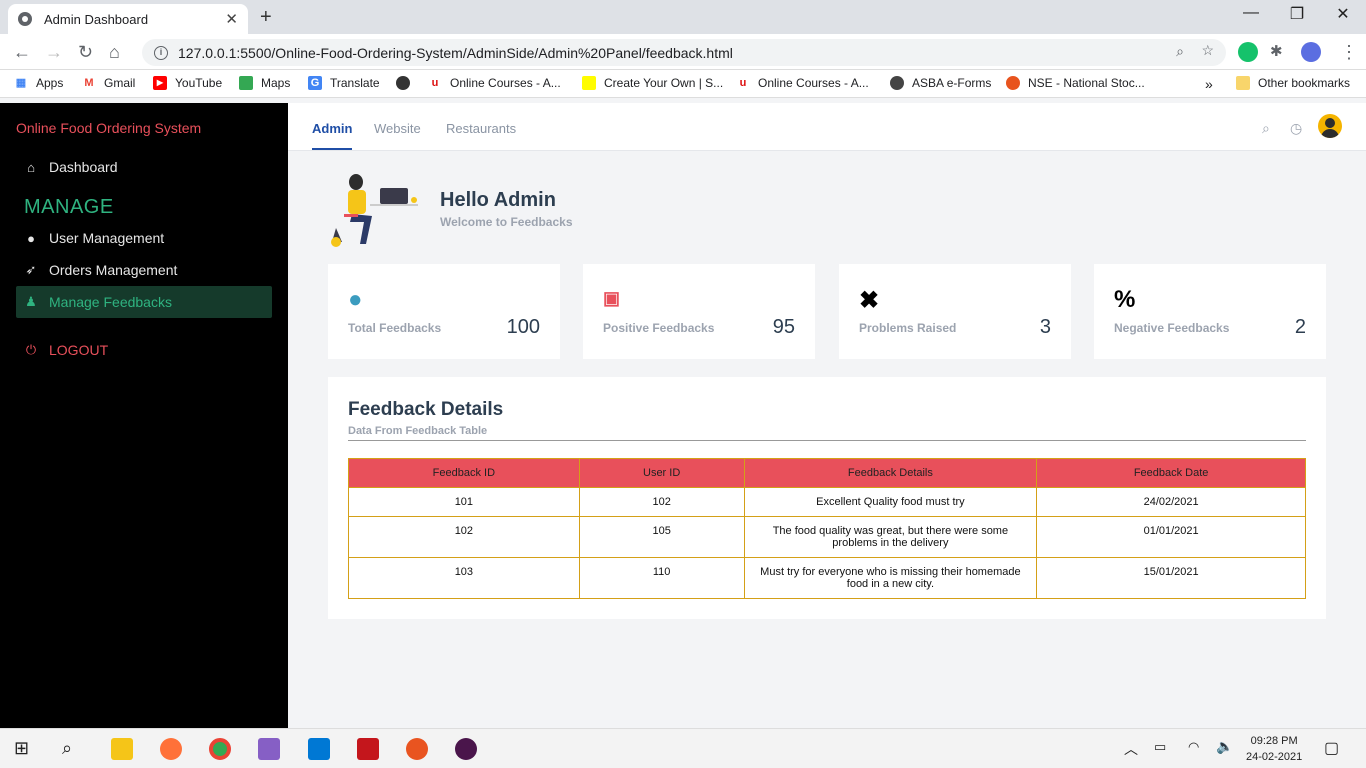 This screenshot has width=1366, height=768. Describe the element at coordinates (661, 502) in the screenshot. I see `table-cell: 102` at that location.